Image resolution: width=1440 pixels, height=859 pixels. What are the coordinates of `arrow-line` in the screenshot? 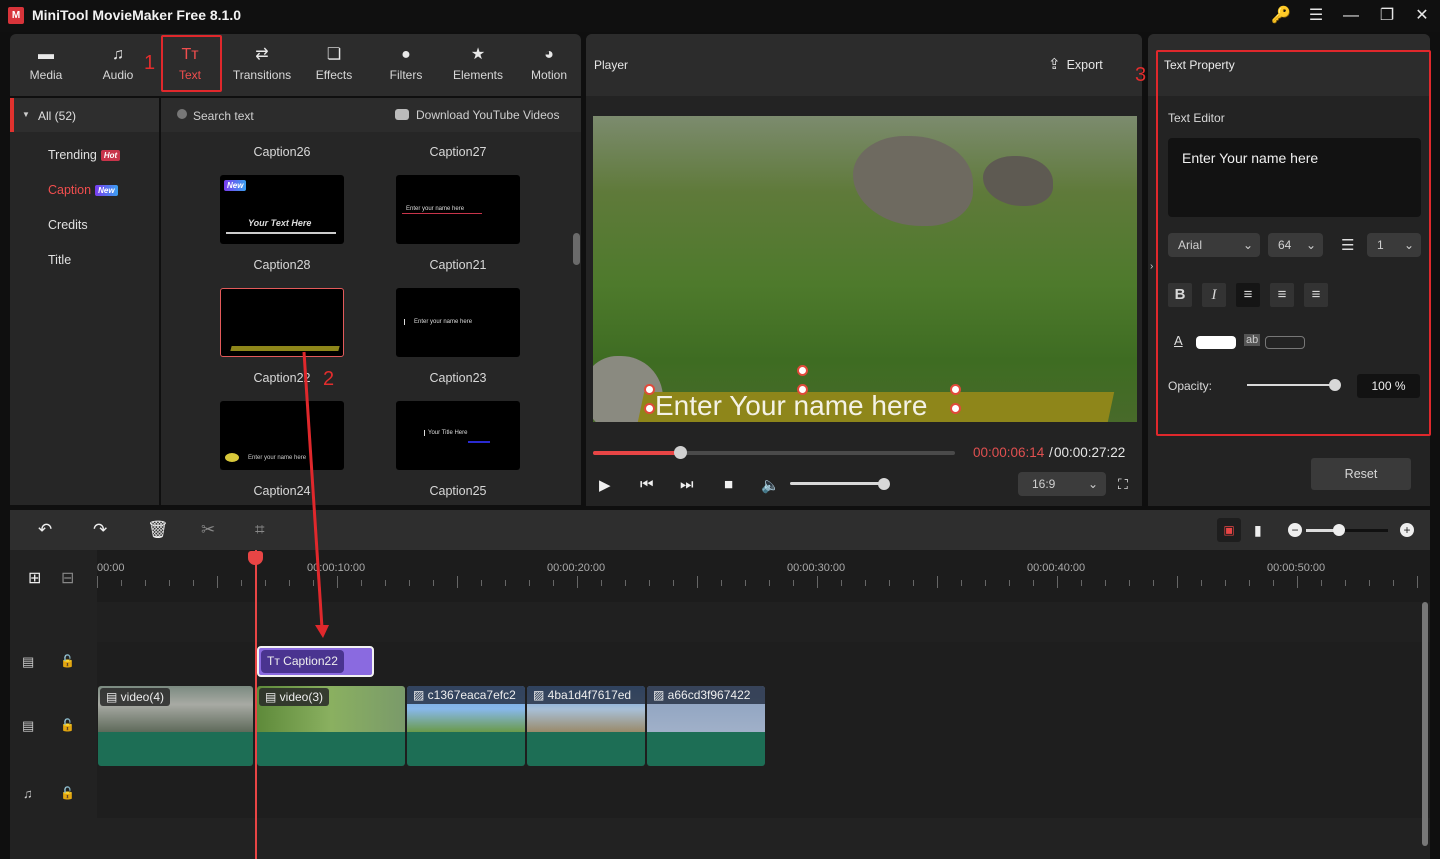 It's located at (313, 490).